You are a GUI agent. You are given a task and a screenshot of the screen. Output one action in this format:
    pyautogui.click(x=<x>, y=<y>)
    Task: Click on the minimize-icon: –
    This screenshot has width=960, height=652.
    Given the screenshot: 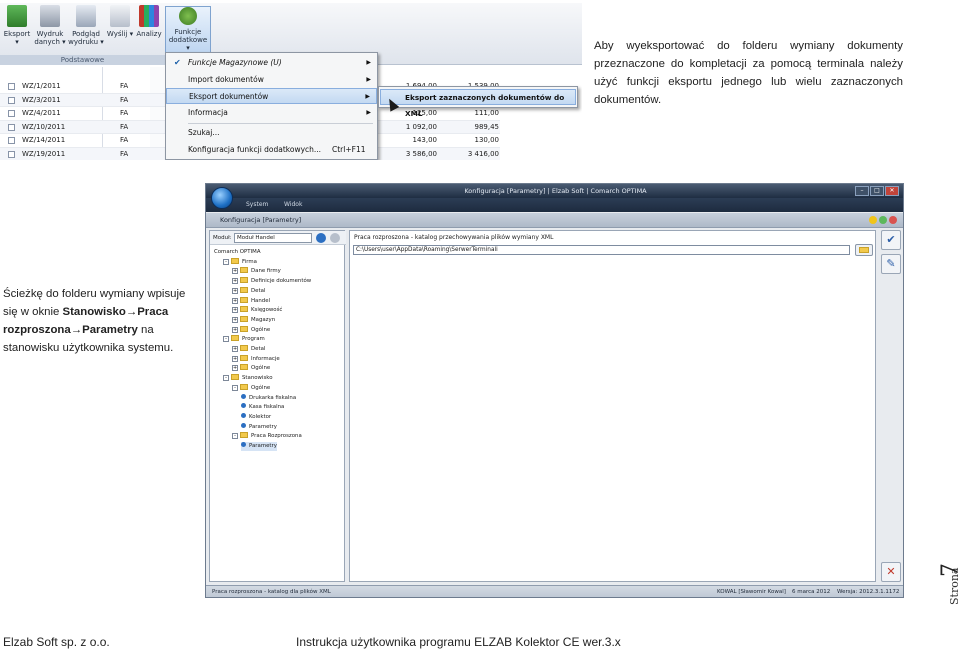 What is the action you would take?
    pyautogui.click(x=862, y=191)
    